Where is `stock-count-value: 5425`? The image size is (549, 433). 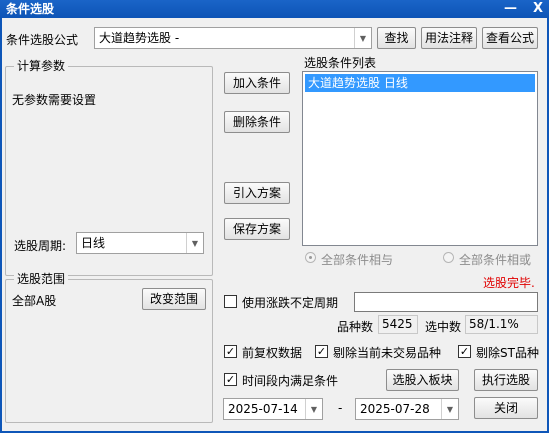
stock-count-value: 5425 is located at coordinates (398, 324).